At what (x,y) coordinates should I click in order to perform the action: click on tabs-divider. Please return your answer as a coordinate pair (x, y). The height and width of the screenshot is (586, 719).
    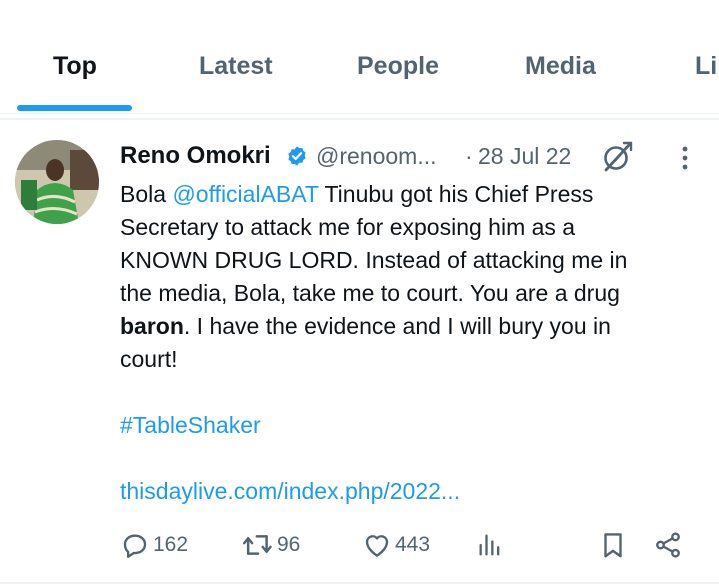
    Looking at the image, I should click on (359, 113).